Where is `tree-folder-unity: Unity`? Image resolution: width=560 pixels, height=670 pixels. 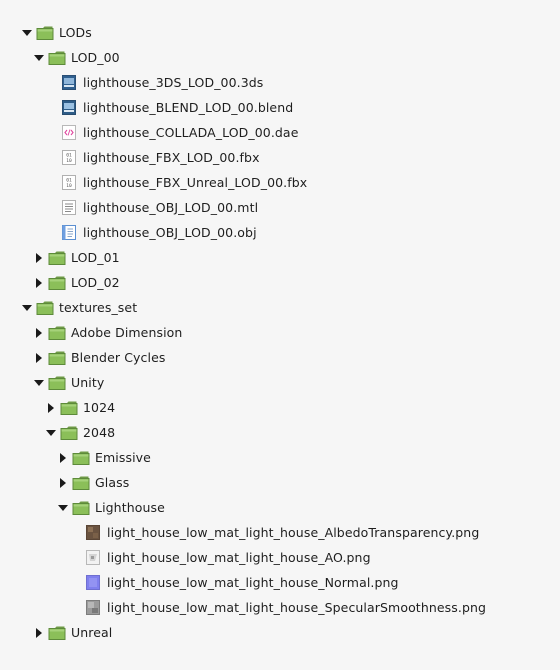 tree-folder-unity: Unity is located at coordinates (52, 382).